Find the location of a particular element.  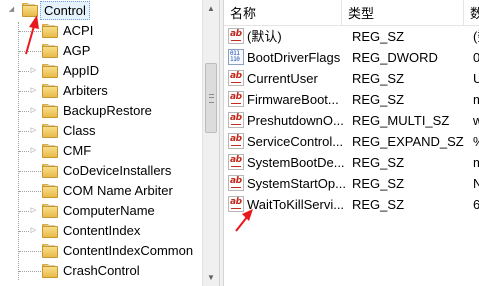

tree-item: COM Name Arbiter is located at coordinates (100, 191).